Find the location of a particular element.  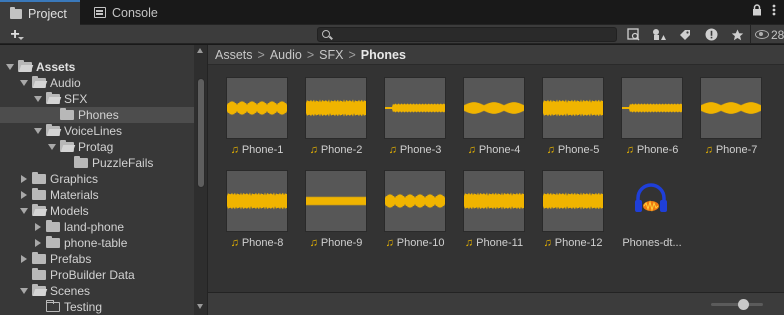

asset-label: ♫ Phone-7 is located at coordinates (731, 150).